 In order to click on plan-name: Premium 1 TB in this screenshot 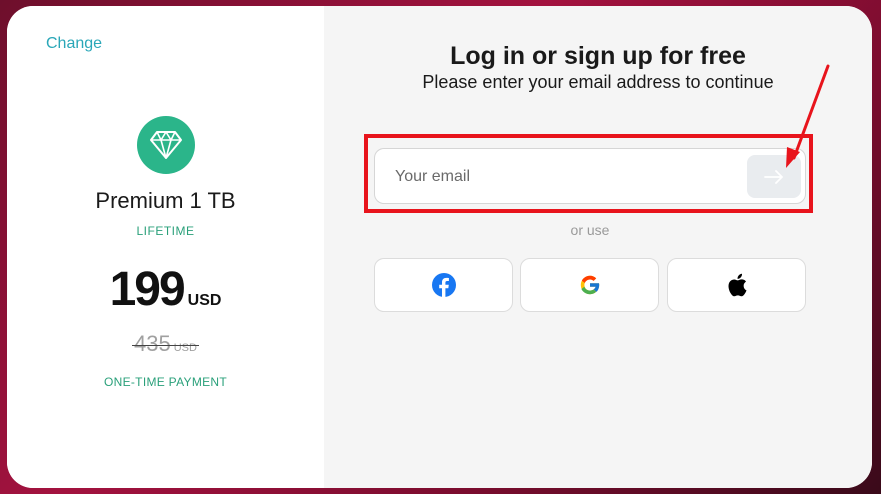, I will do `click(165, 200)`.